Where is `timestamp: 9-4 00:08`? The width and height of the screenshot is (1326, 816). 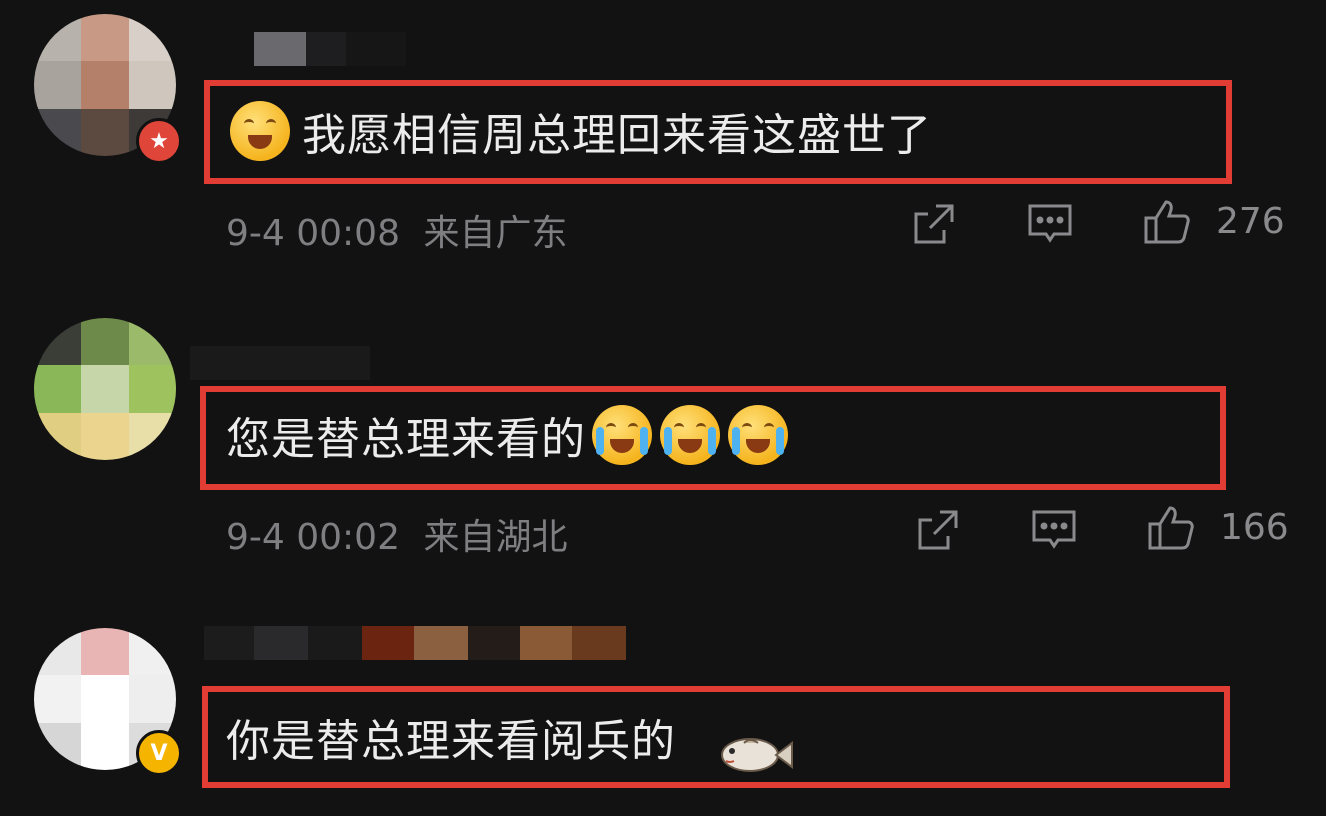 timestamp: 9-4 00:08 is located at coordinates (313, 233).